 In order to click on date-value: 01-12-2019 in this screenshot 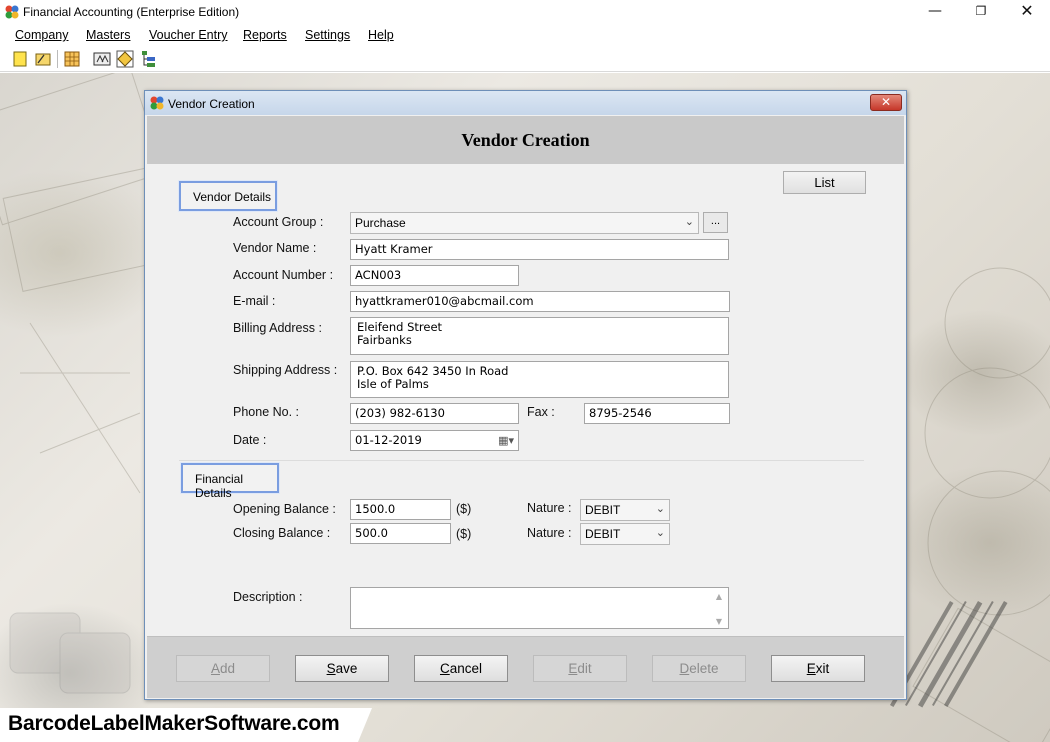, I will do `click(388, 440)`.